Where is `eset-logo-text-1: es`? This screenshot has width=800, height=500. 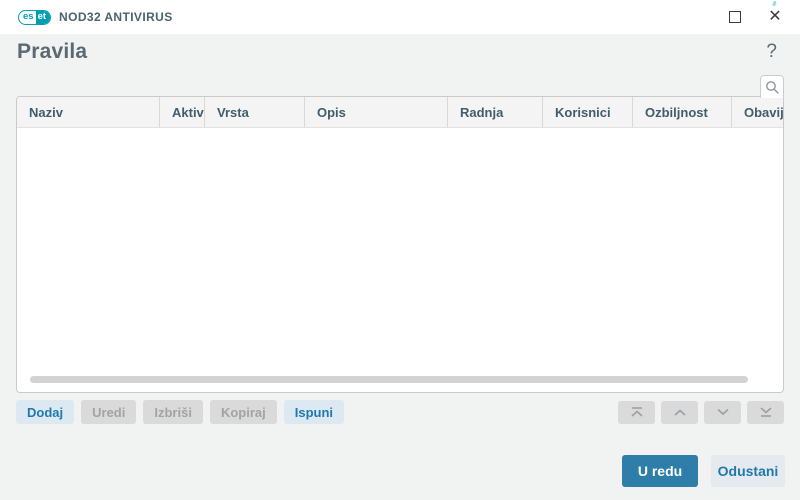 eset-logo-text-1: es is located at coordinates (28, 16).